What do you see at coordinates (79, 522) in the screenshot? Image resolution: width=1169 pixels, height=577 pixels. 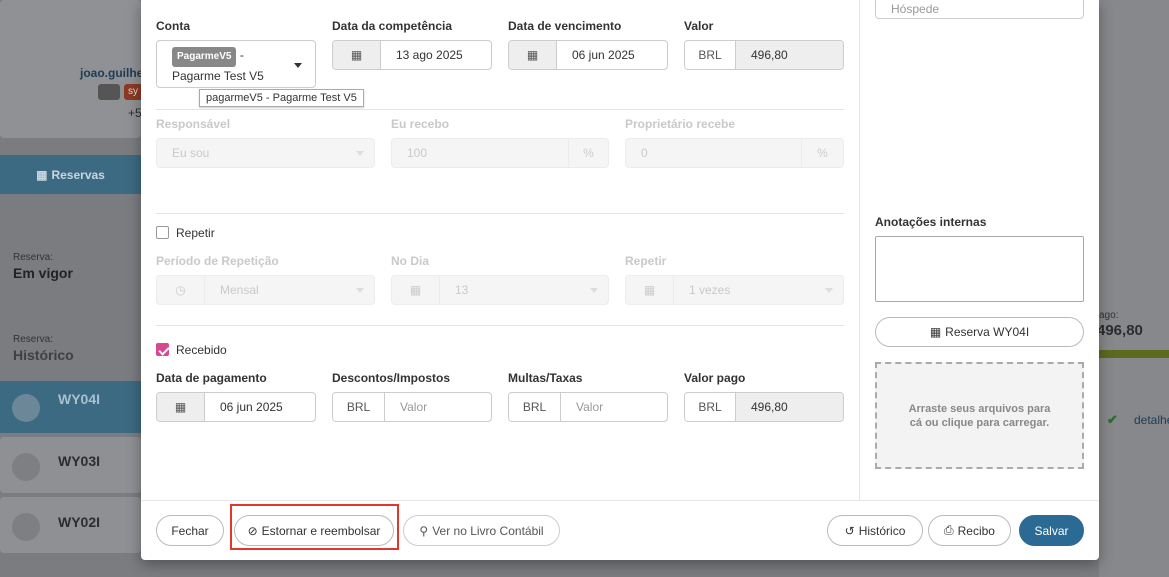 I see `reservation-code: WY02I` at bounding box center [79, 522].